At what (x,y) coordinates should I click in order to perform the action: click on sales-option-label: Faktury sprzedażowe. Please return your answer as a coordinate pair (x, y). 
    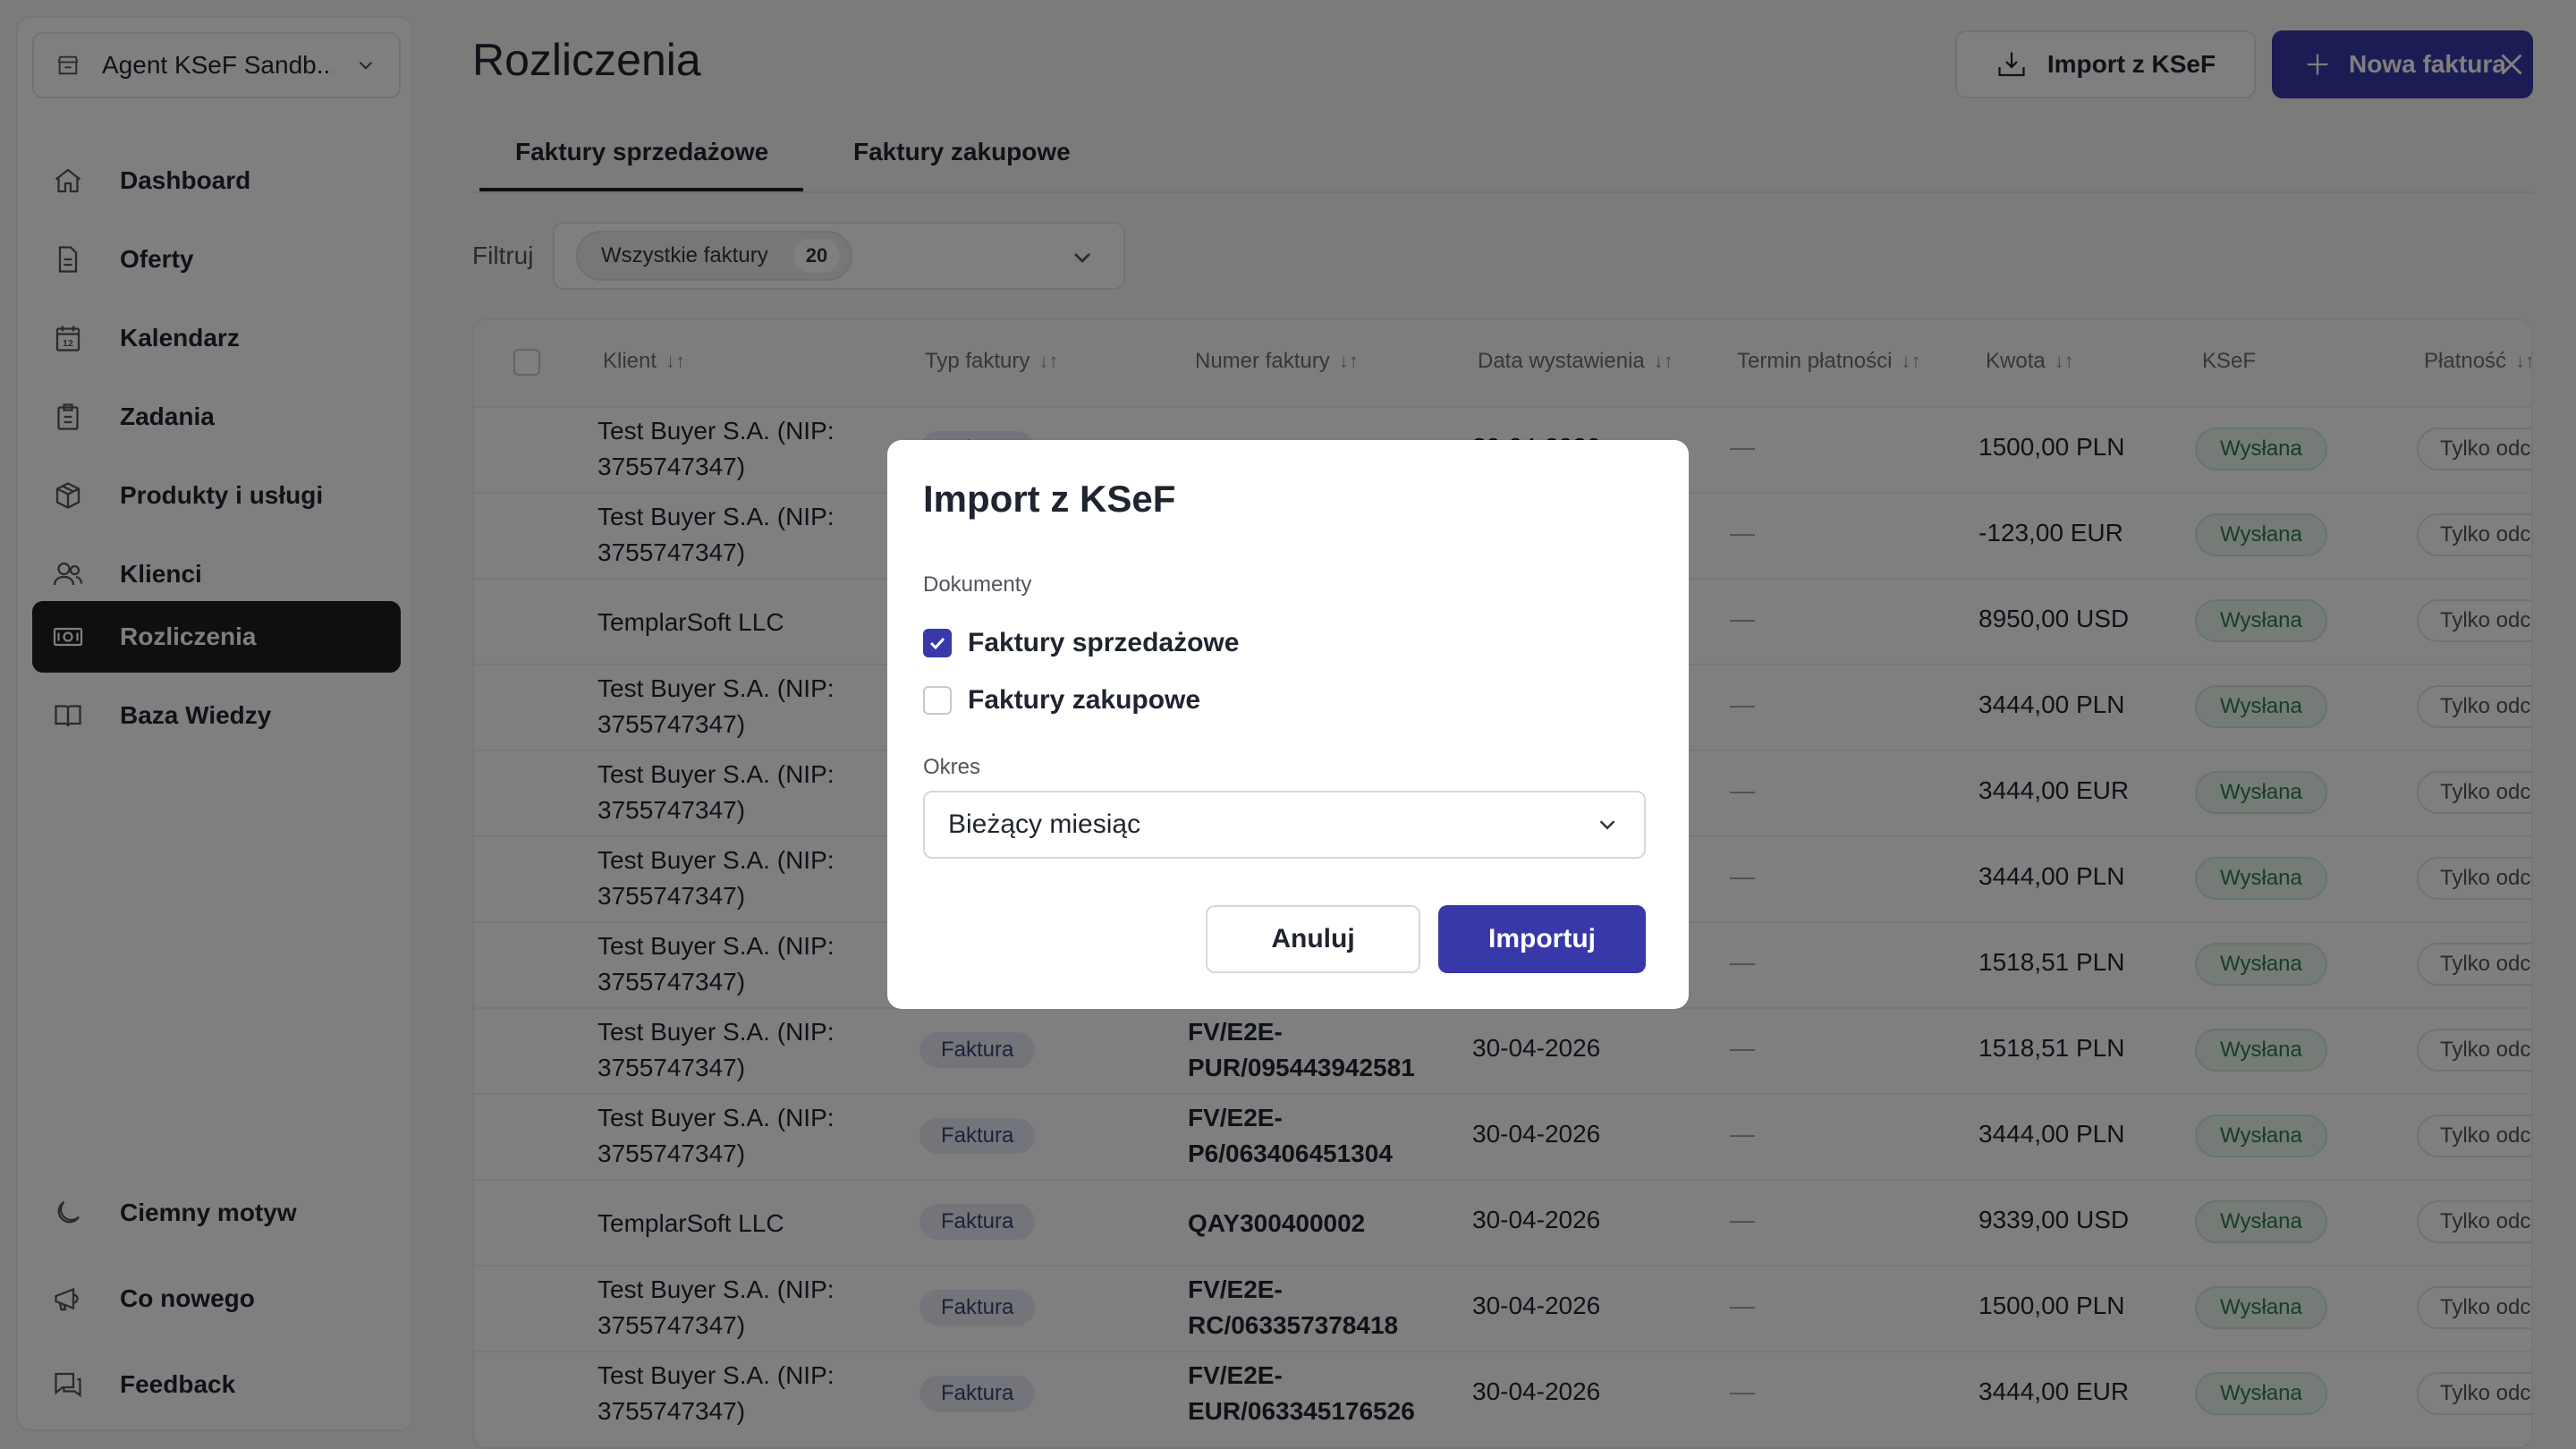
    Looking at the image, I should click on (1104, 642).